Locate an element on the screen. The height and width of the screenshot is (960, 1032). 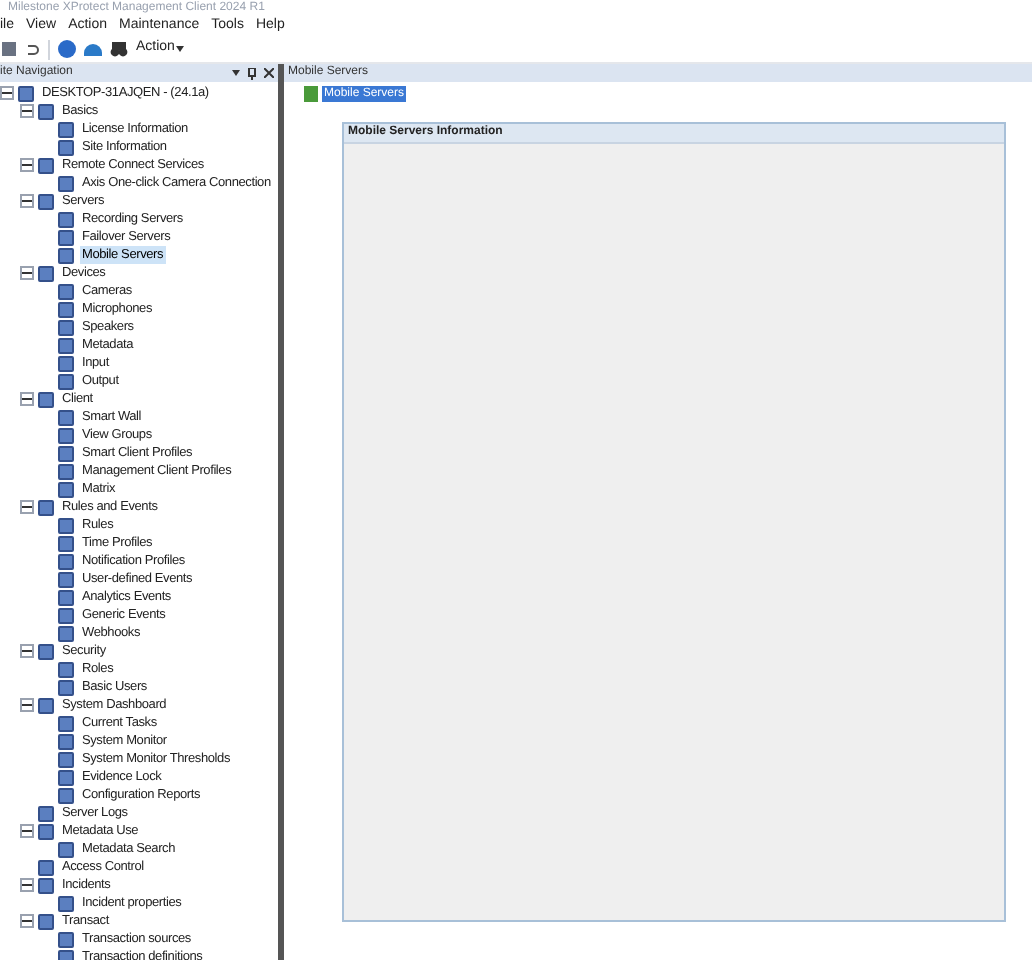
dropdown-icon is located at coordinates (236, 73).